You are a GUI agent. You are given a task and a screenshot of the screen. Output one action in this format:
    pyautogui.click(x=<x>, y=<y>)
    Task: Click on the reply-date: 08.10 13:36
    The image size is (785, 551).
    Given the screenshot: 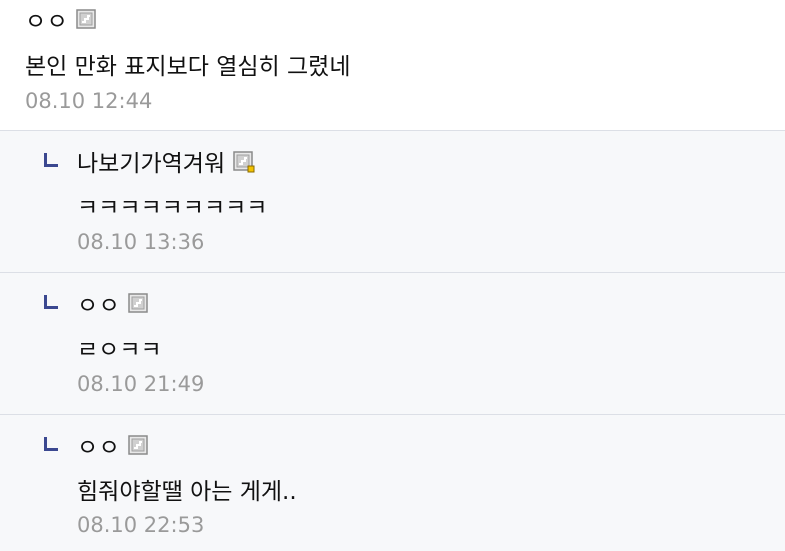 What is the action you would take?
    pyautogui.click(x=141, y=242)
    